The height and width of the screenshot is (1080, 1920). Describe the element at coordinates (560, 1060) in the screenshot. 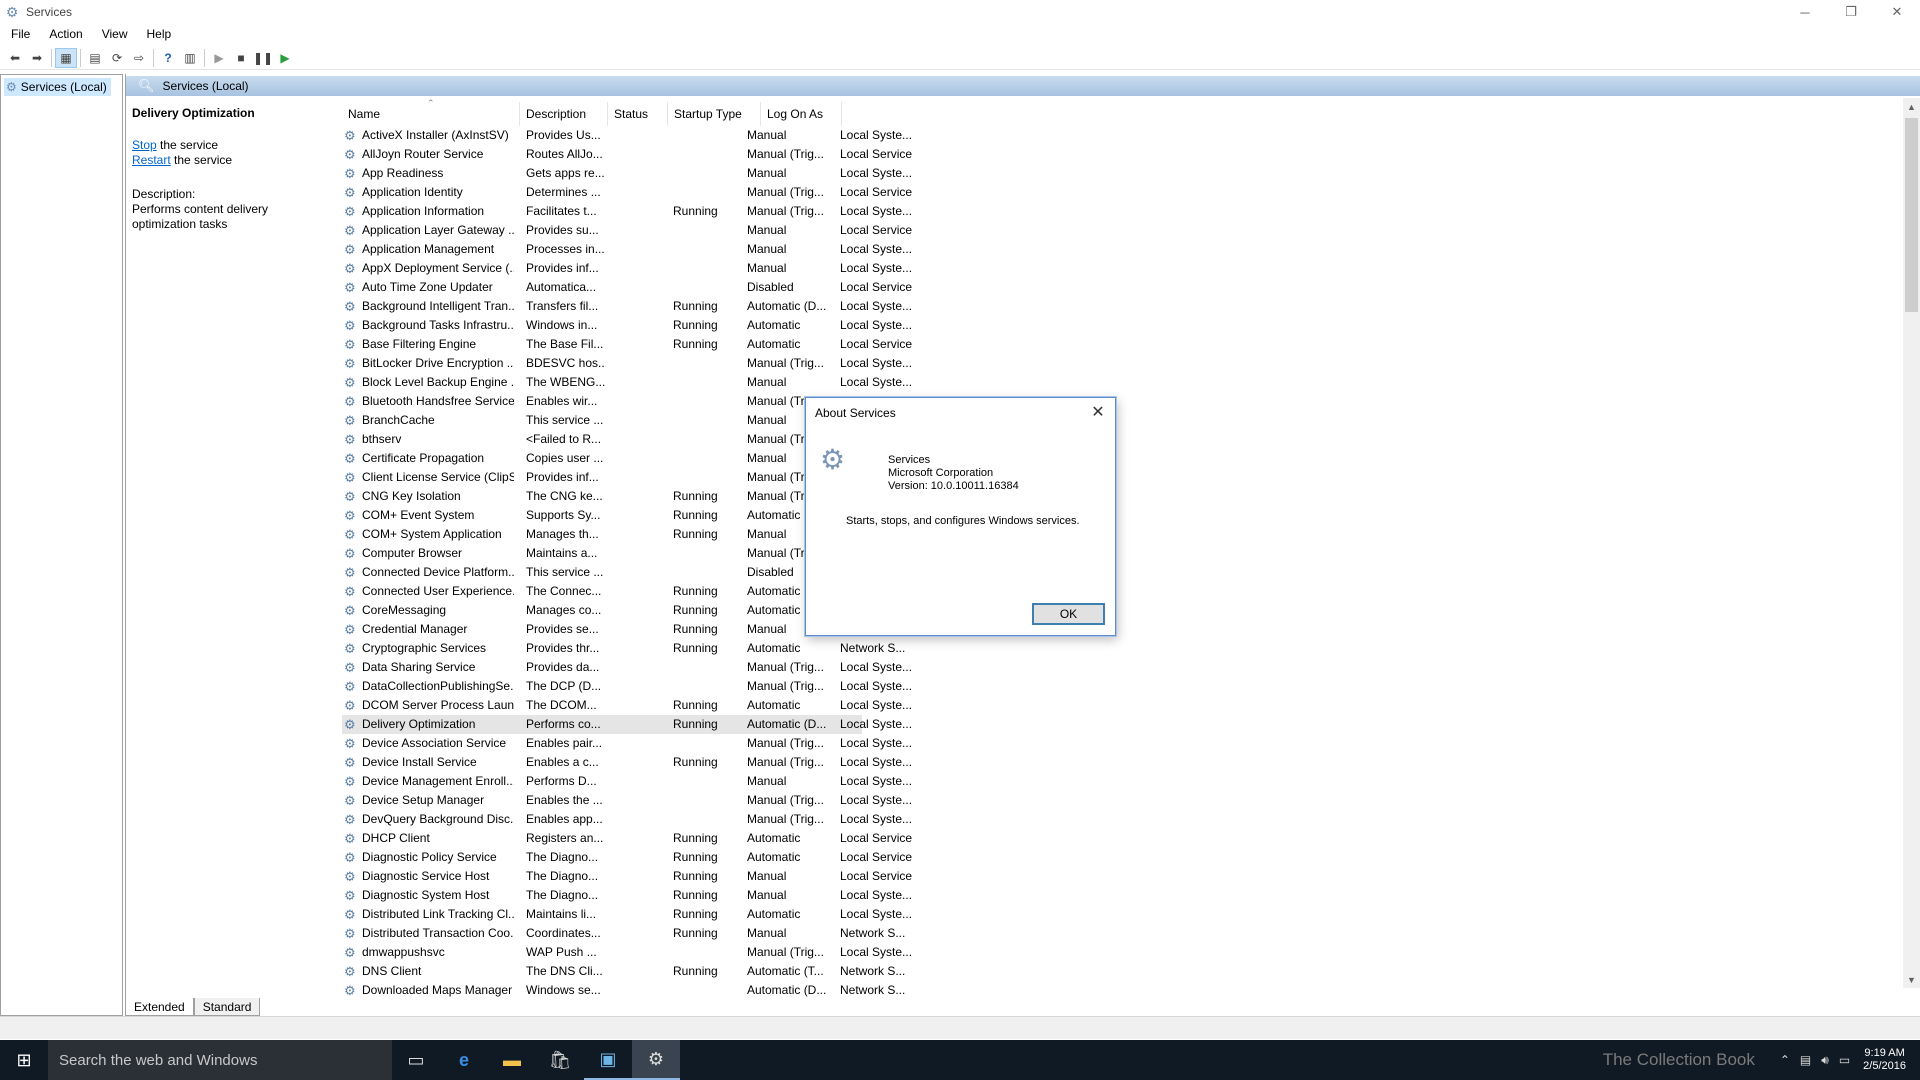

I see `store-icon: 🛍︎` at that location.